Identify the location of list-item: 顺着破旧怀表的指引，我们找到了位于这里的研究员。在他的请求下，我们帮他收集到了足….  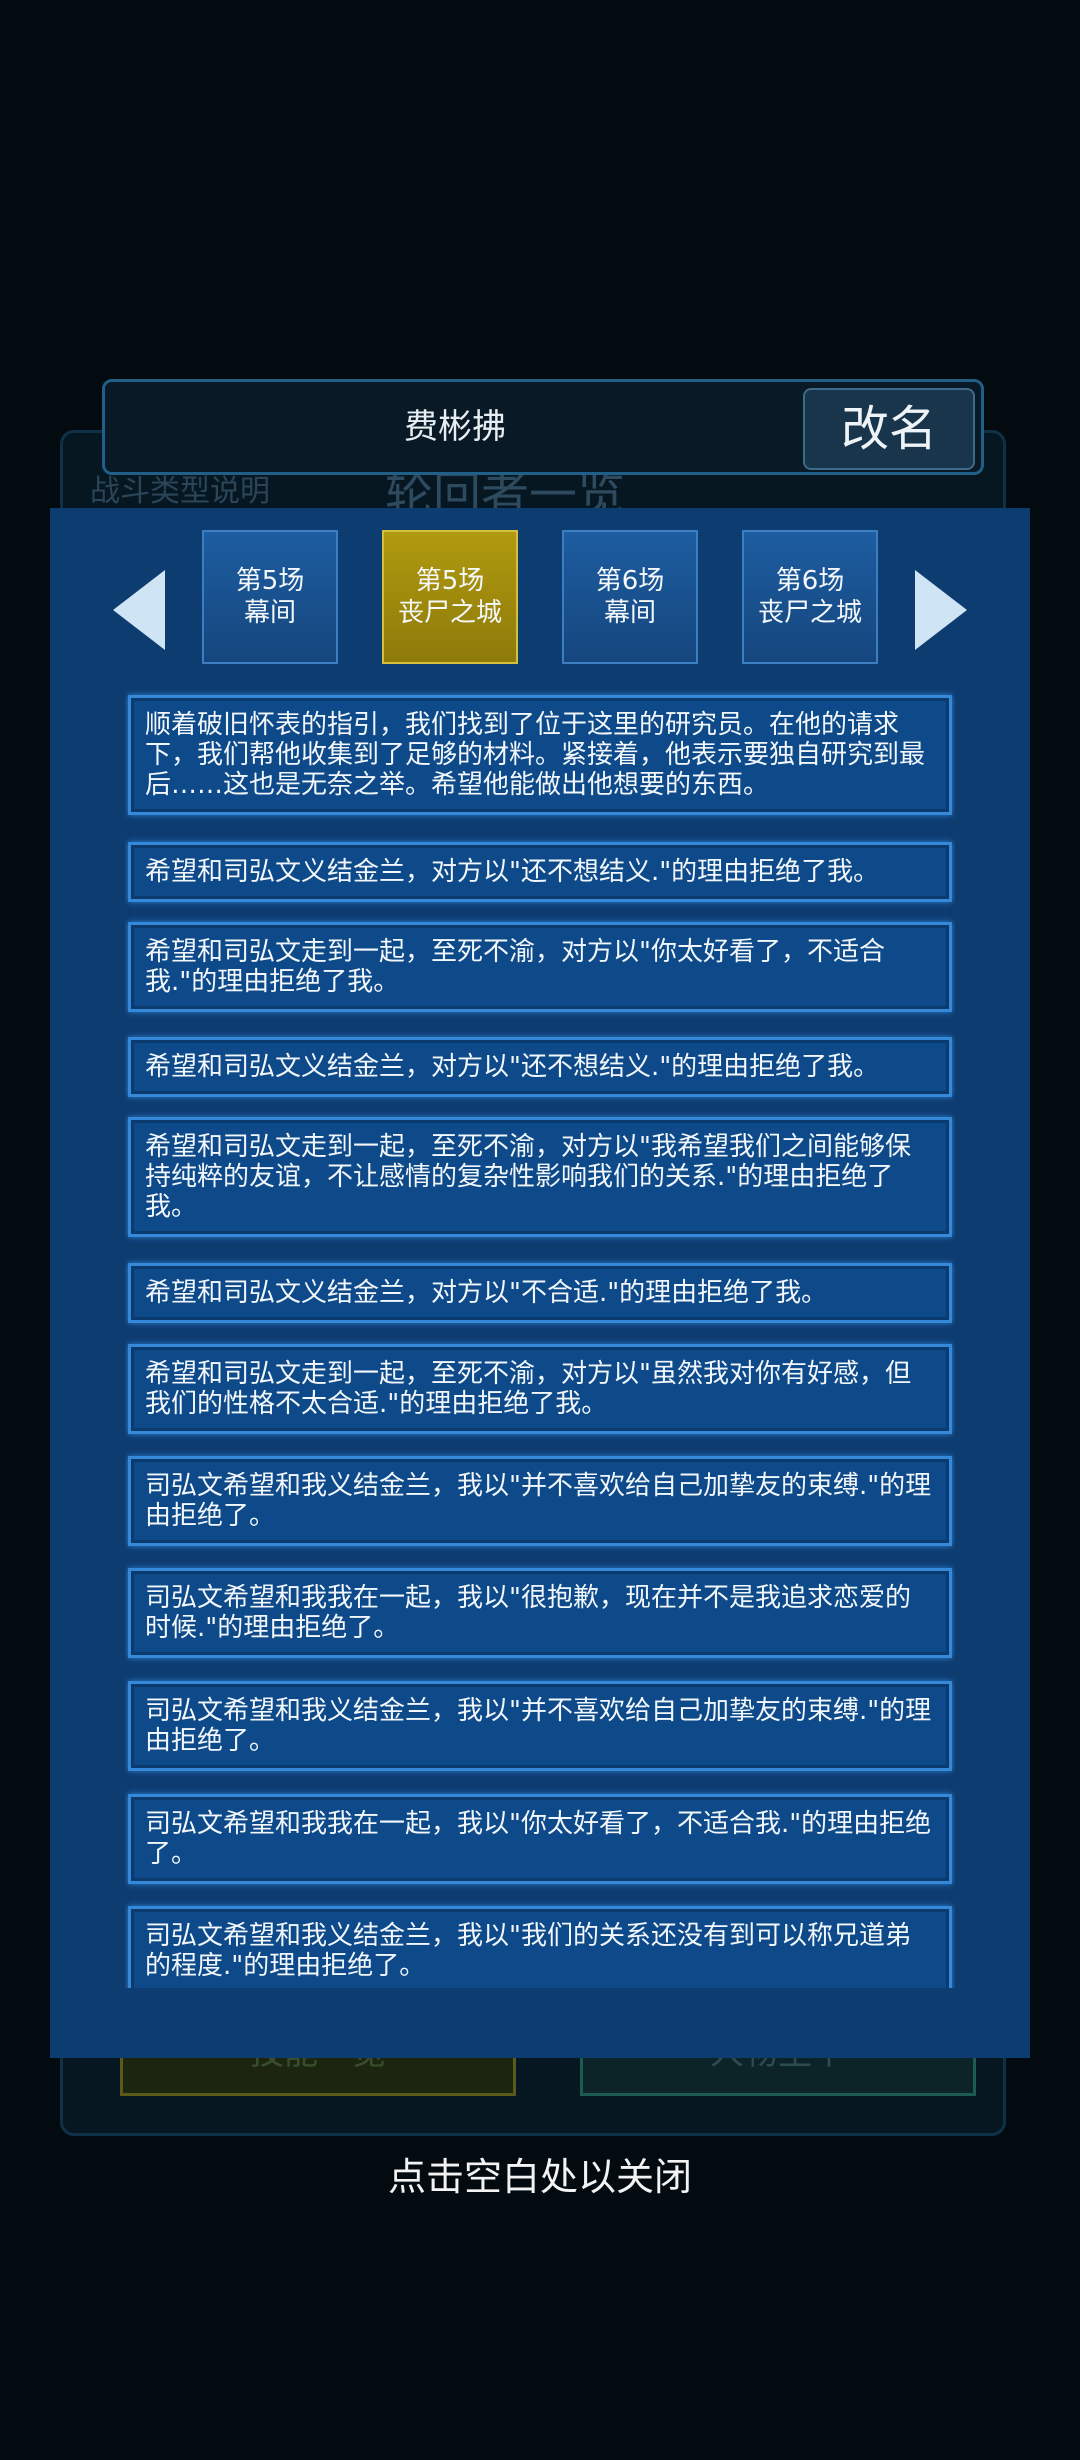
(540, 755).